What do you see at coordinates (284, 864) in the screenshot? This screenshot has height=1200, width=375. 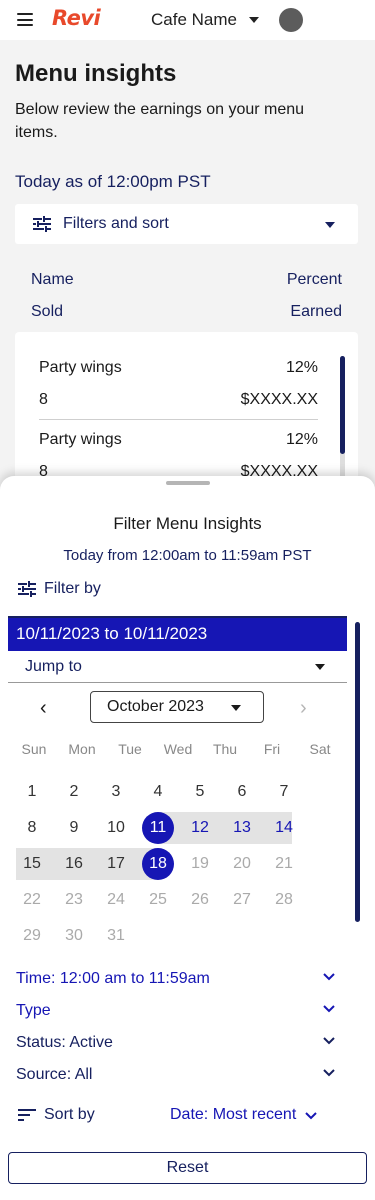 I see `calendar-day: 21` at bounding box center [284, 864].